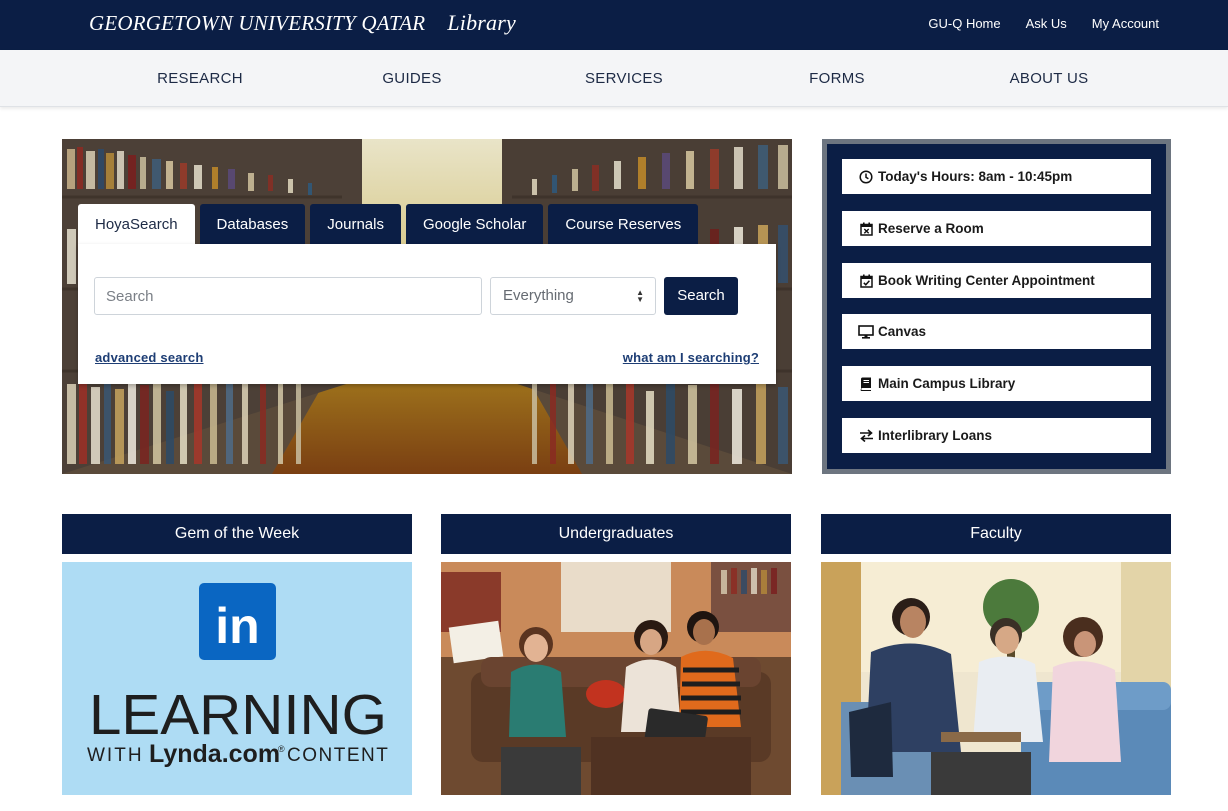 The image size is (1228, 811). Describe the element at coordinates (411, 78) in the screenshot. I see `nav-guides: GUIDES` at that location.